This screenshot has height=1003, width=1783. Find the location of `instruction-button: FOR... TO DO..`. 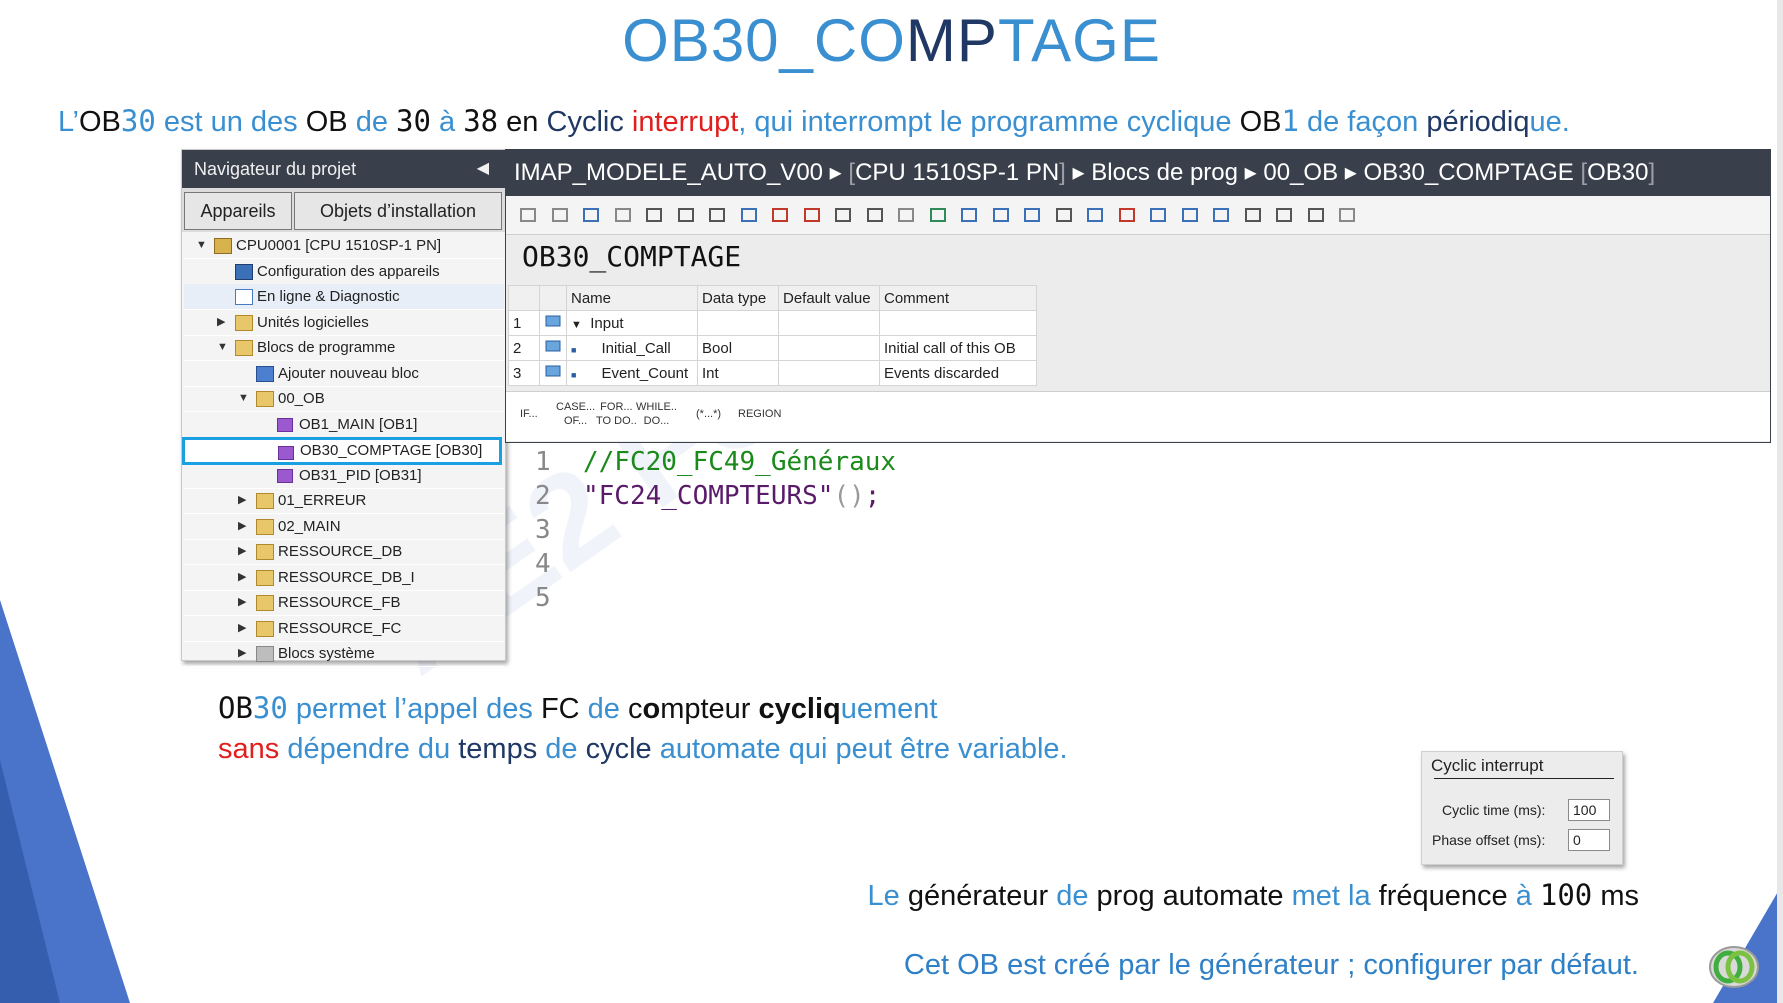

instruction-button: FOR... TO DO.. is located at coordinates (616, 414).